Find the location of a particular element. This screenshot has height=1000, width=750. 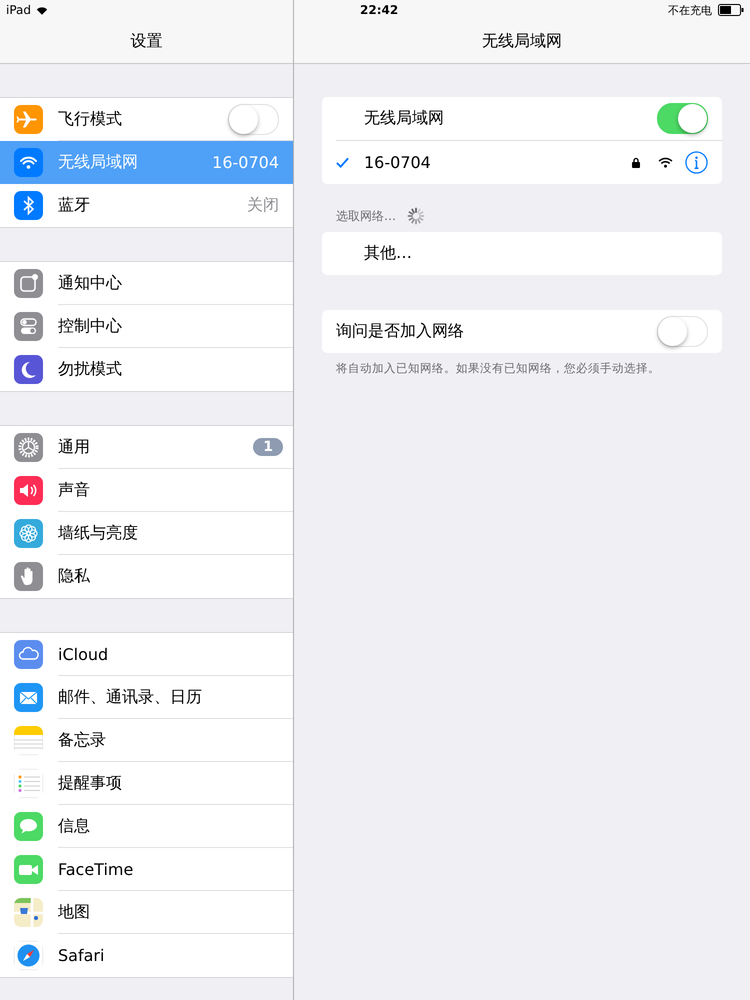

row-label: 墙纸与亮度 is located at coordinates (98, 533).